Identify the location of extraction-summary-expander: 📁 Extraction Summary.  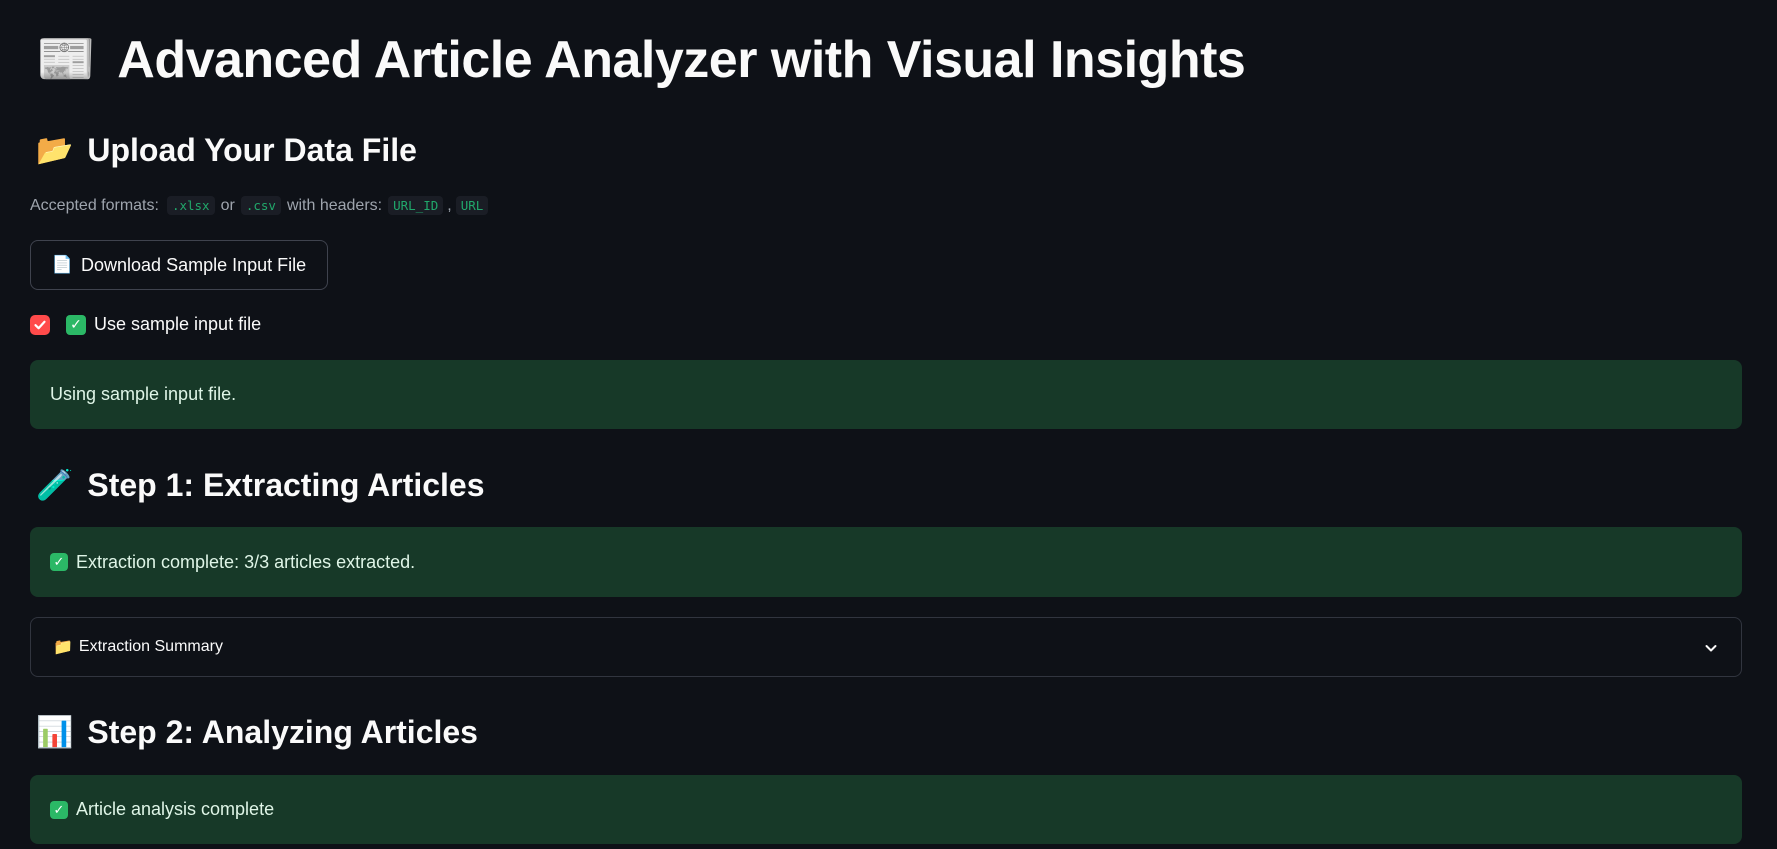
(886, 647).